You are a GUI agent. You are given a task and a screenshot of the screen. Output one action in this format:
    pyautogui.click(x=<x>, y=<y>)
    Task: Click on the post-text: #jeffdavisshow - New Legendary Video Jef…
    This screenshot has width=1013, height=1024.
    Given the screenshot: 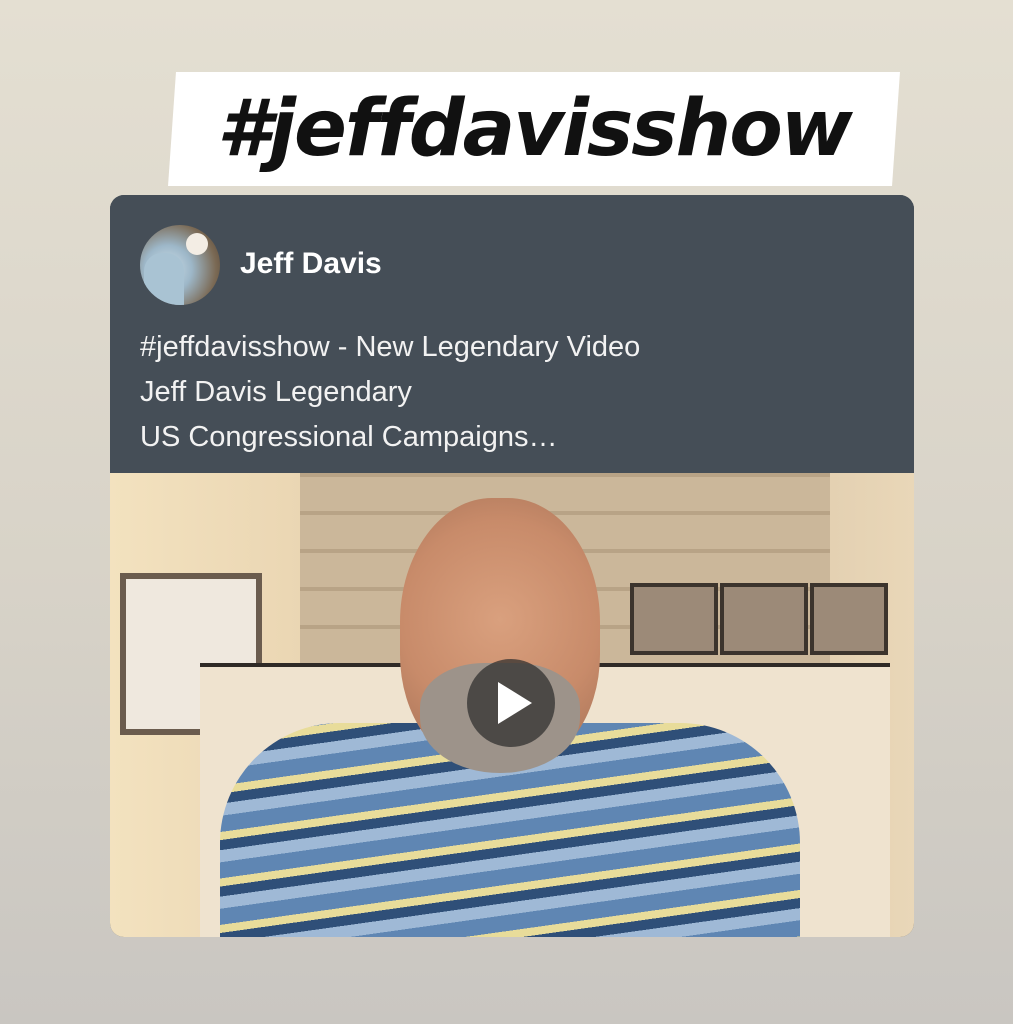 What is the action you would take?
    pyautogui.click(x=390, y=392)
    